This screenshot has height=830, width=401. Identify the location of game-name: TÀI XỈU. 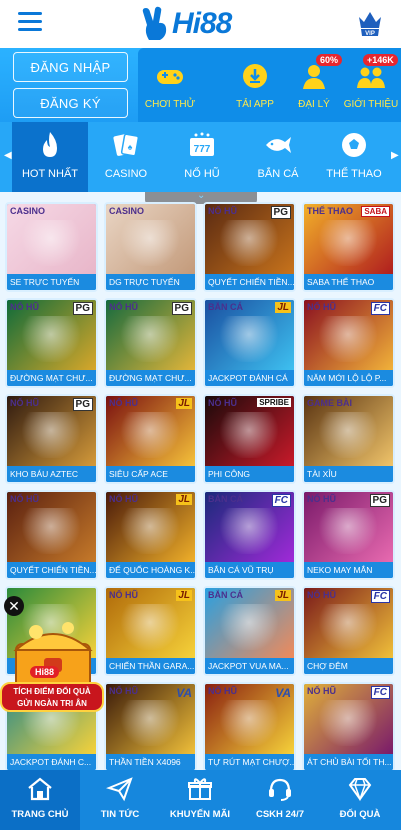
(348, 474).